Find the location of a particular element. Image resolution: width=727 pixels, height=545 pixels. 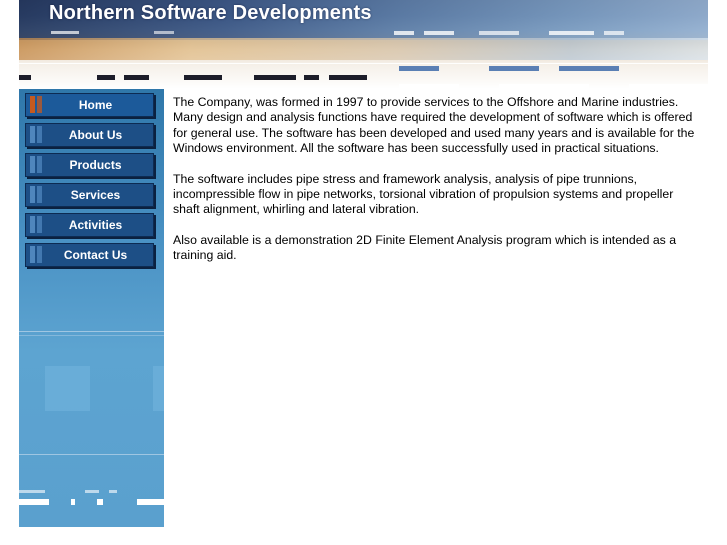

nav-label: Services is located at coordinates (95, 195).